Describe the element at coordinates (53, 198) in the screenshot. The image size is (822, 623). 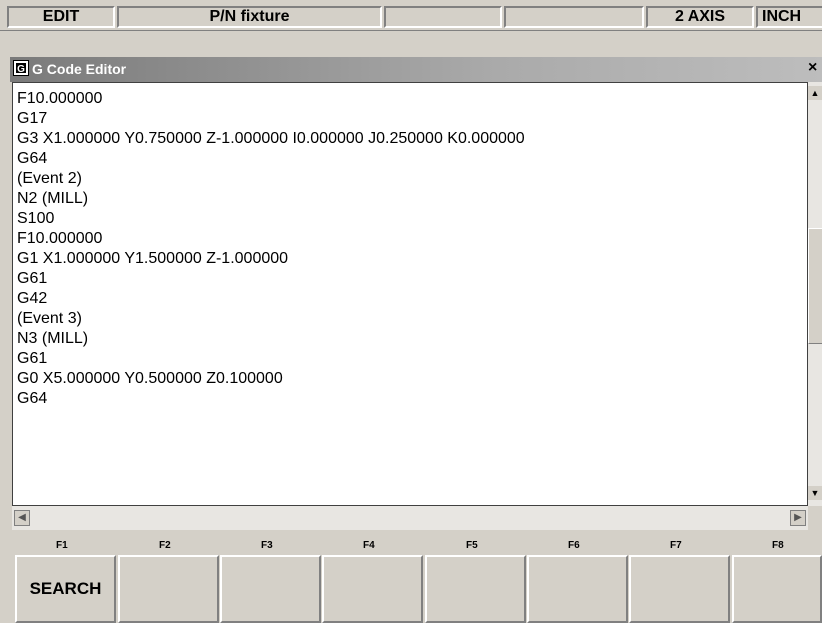
I see `code-line: N2 (MILL)` at that location.